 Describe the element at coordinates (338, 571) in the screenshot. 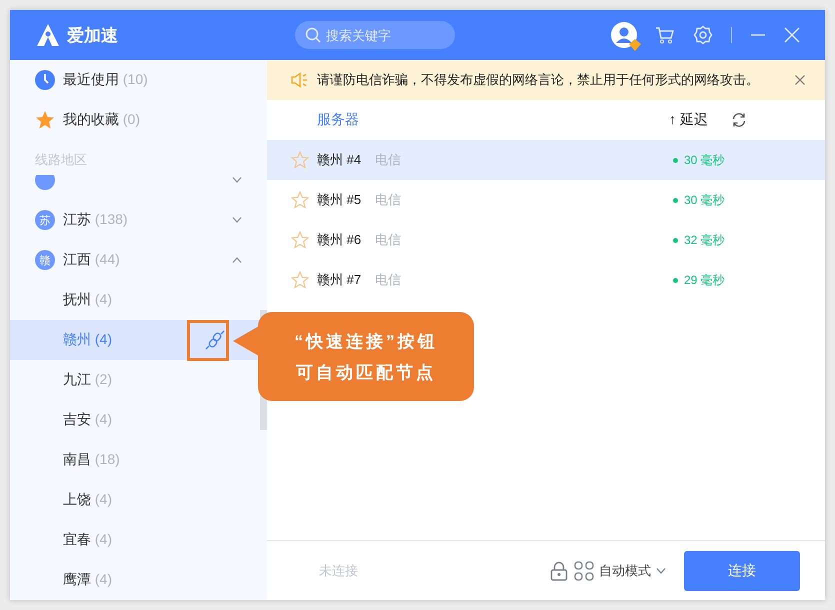

I see `connection-status: 未连接` at that location.